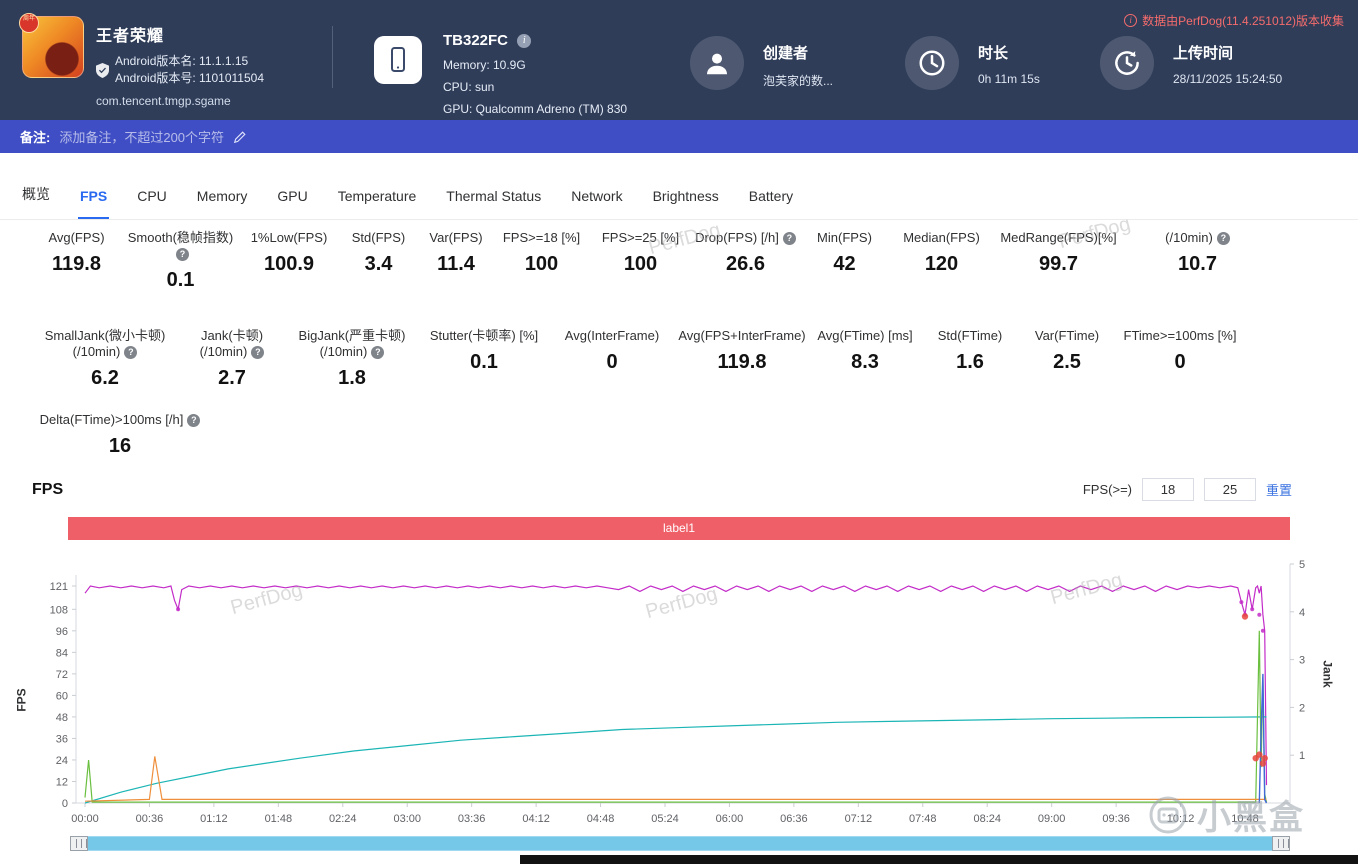 The width and height of the screenshot is (1358, 864). Describe the element at coordinates (865, 359) in the screenshot. I see `r2-metric-6: Avg(FTime) [ms] 8.3` at that location.